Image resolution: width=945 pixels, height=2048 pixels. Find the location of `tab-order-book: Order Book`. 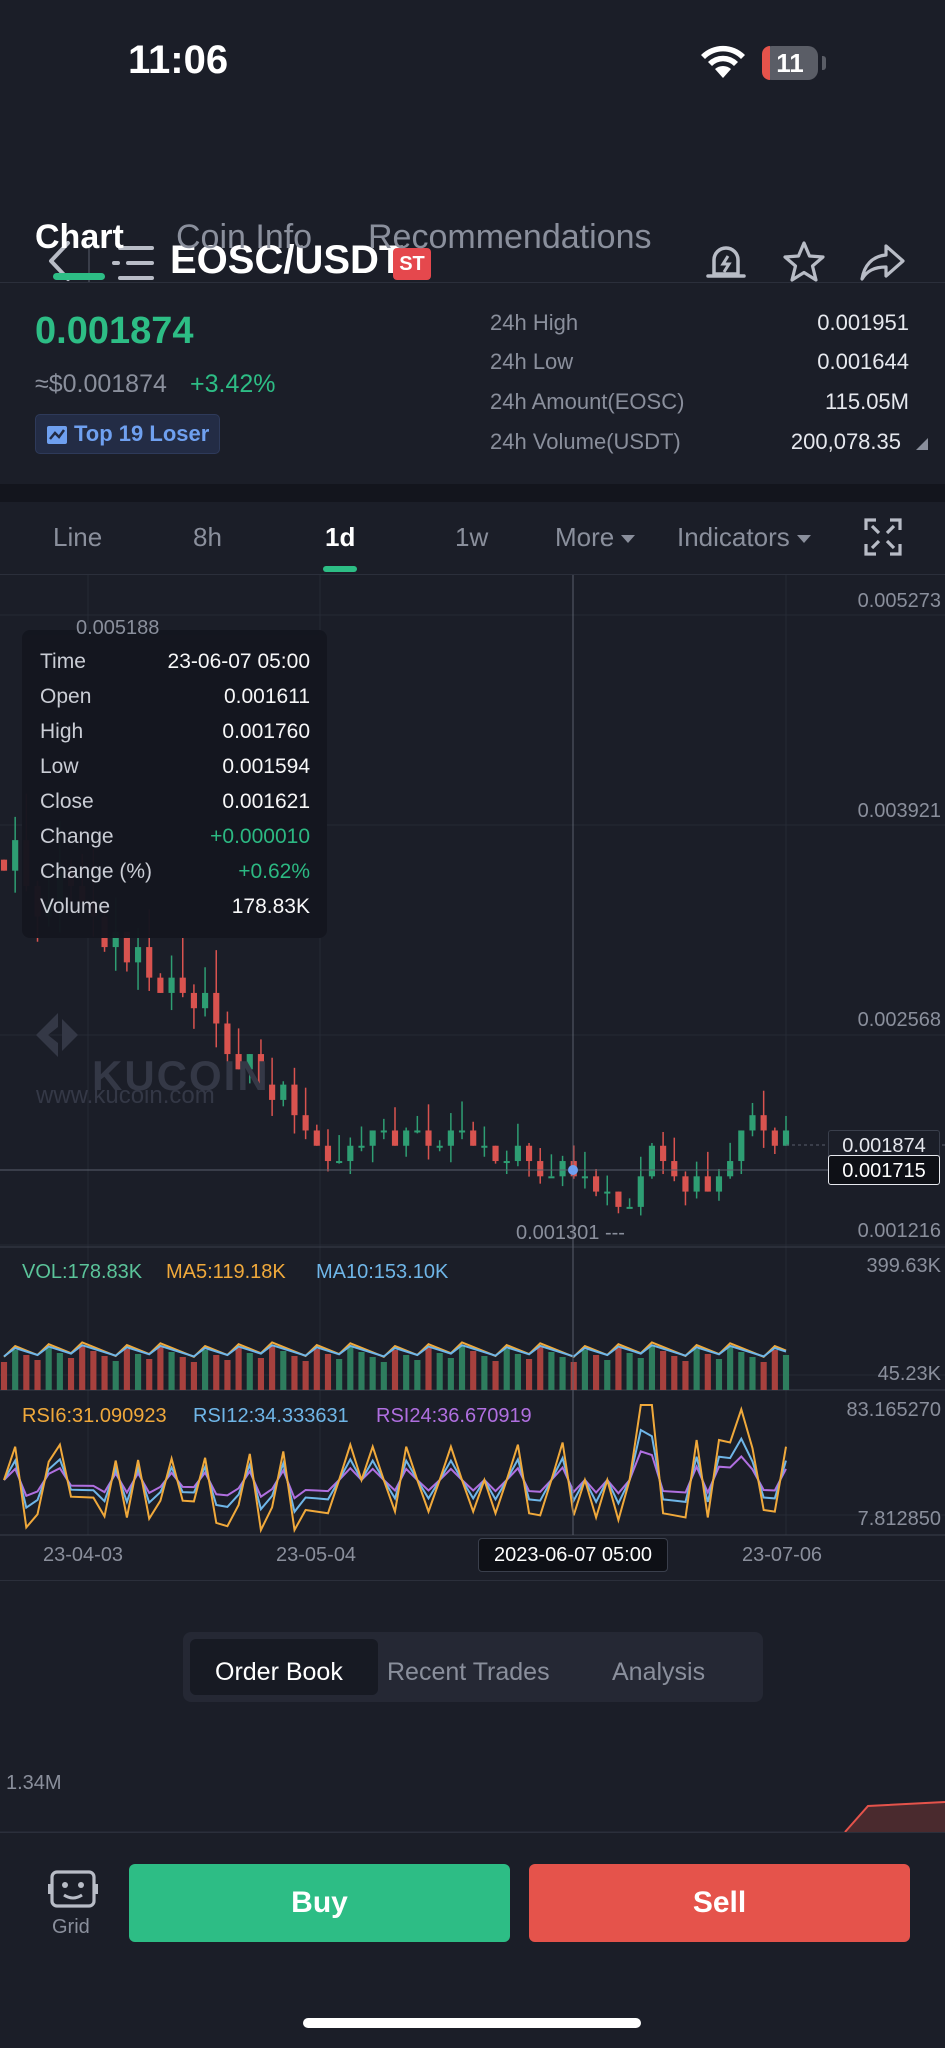

tab-order-book: Order Book is located at coordinates (279, 1672).